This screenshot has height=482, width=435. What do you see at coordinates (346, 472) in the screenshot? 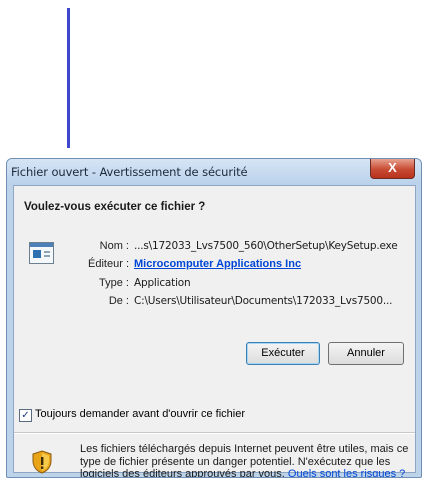
I see `risks-link: Quels sont les risques ?` at bounding box center [346, 472].